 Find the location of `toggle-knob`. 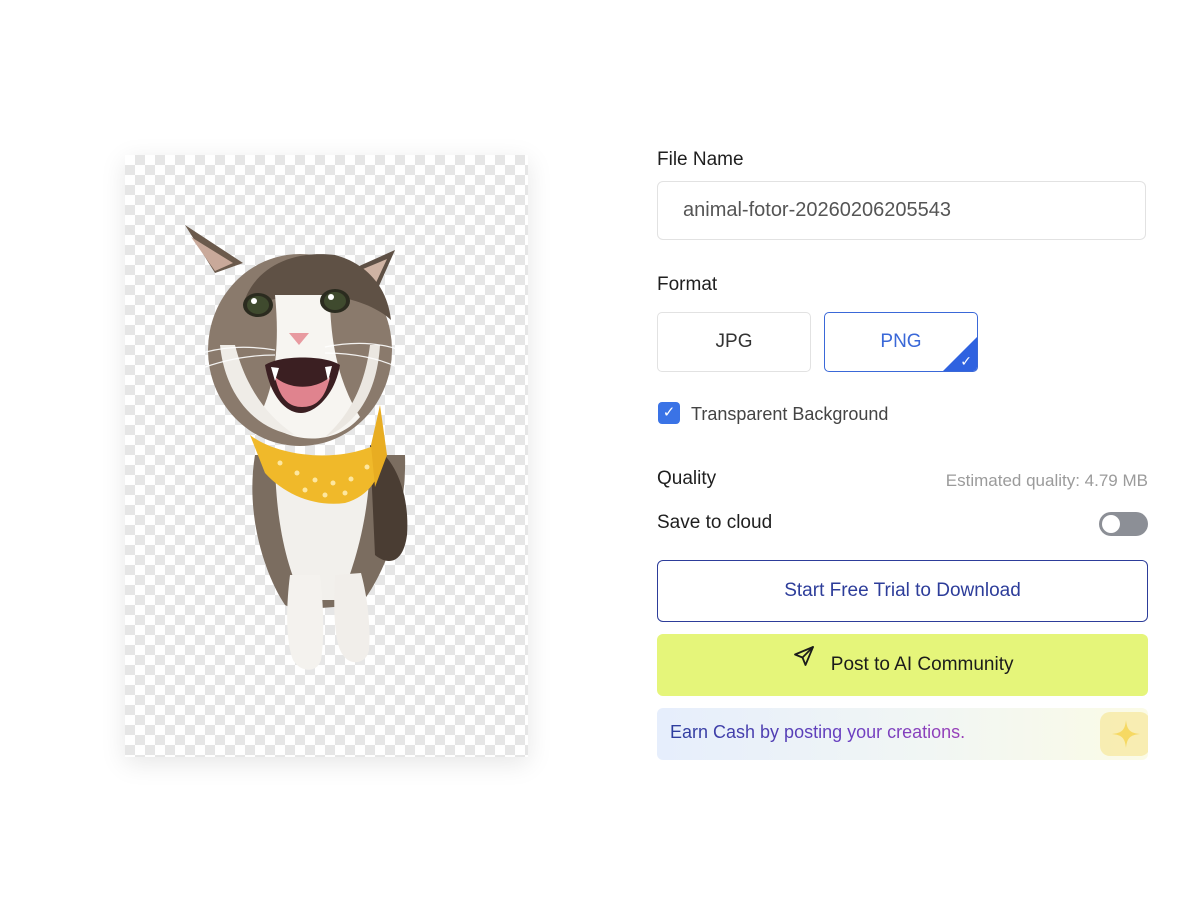

toggle-knob is located at coordinates (1111, 524).